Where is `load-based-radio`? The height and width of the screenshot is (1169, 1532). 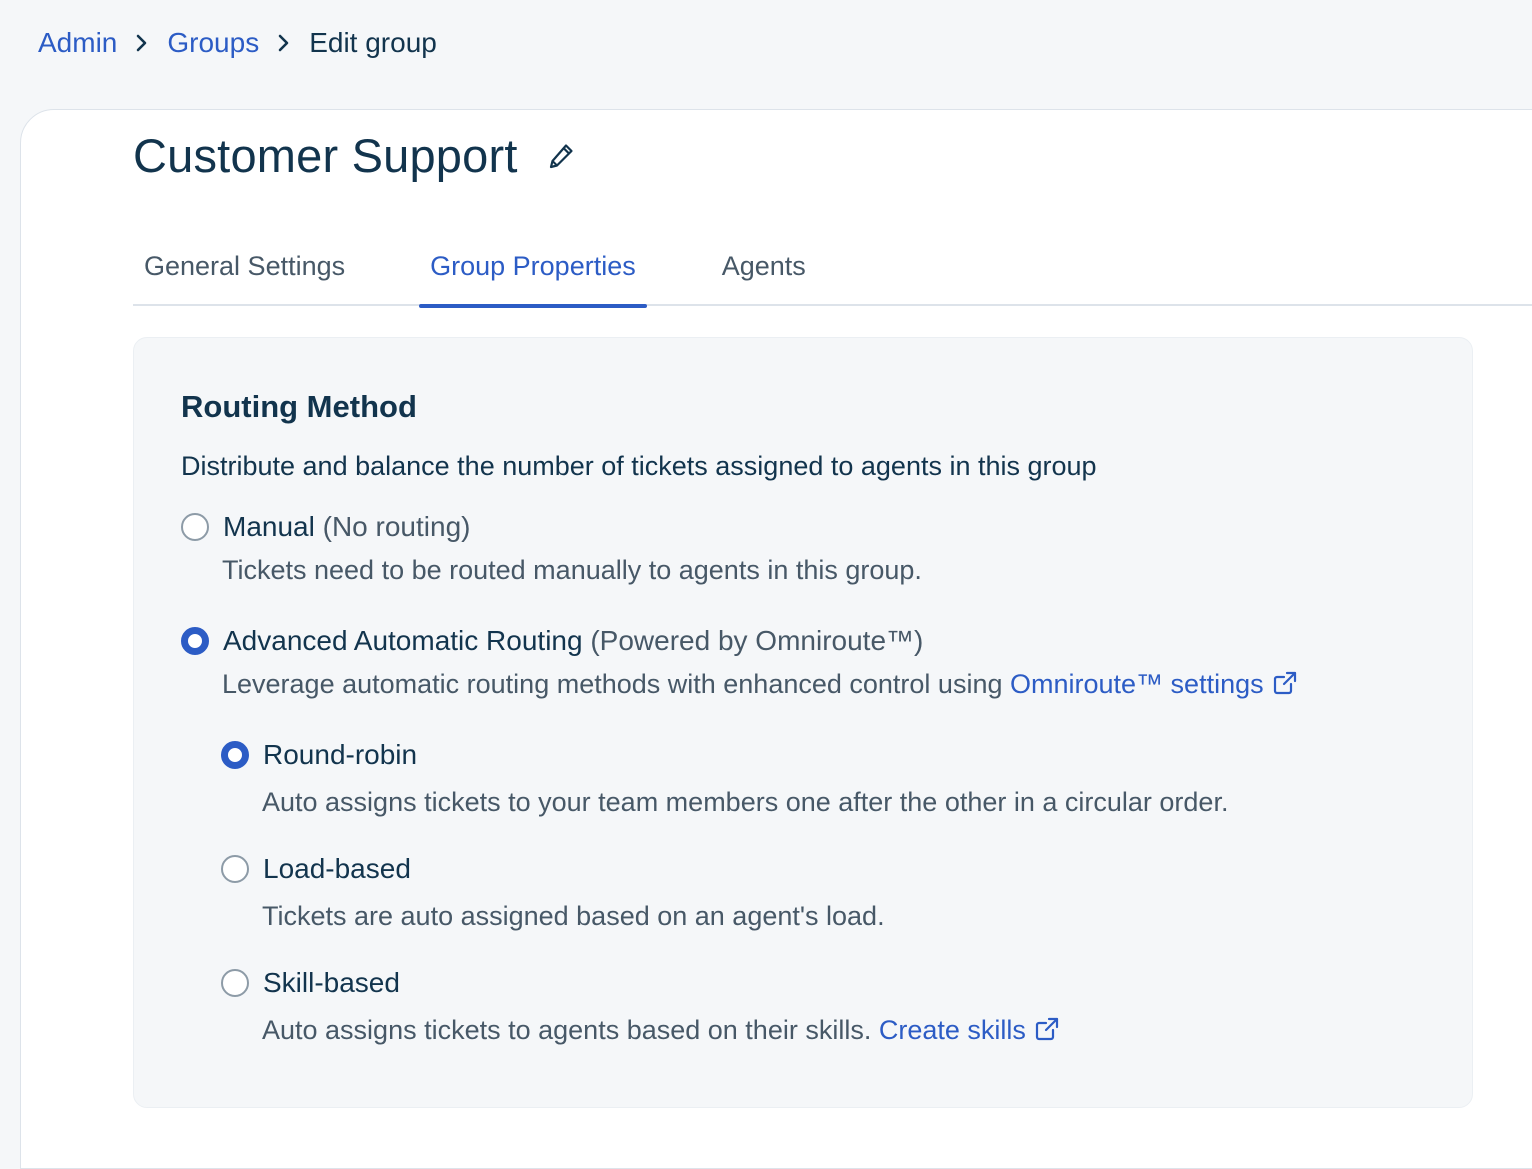
load-based-radio is located at coordinates (235, 869).